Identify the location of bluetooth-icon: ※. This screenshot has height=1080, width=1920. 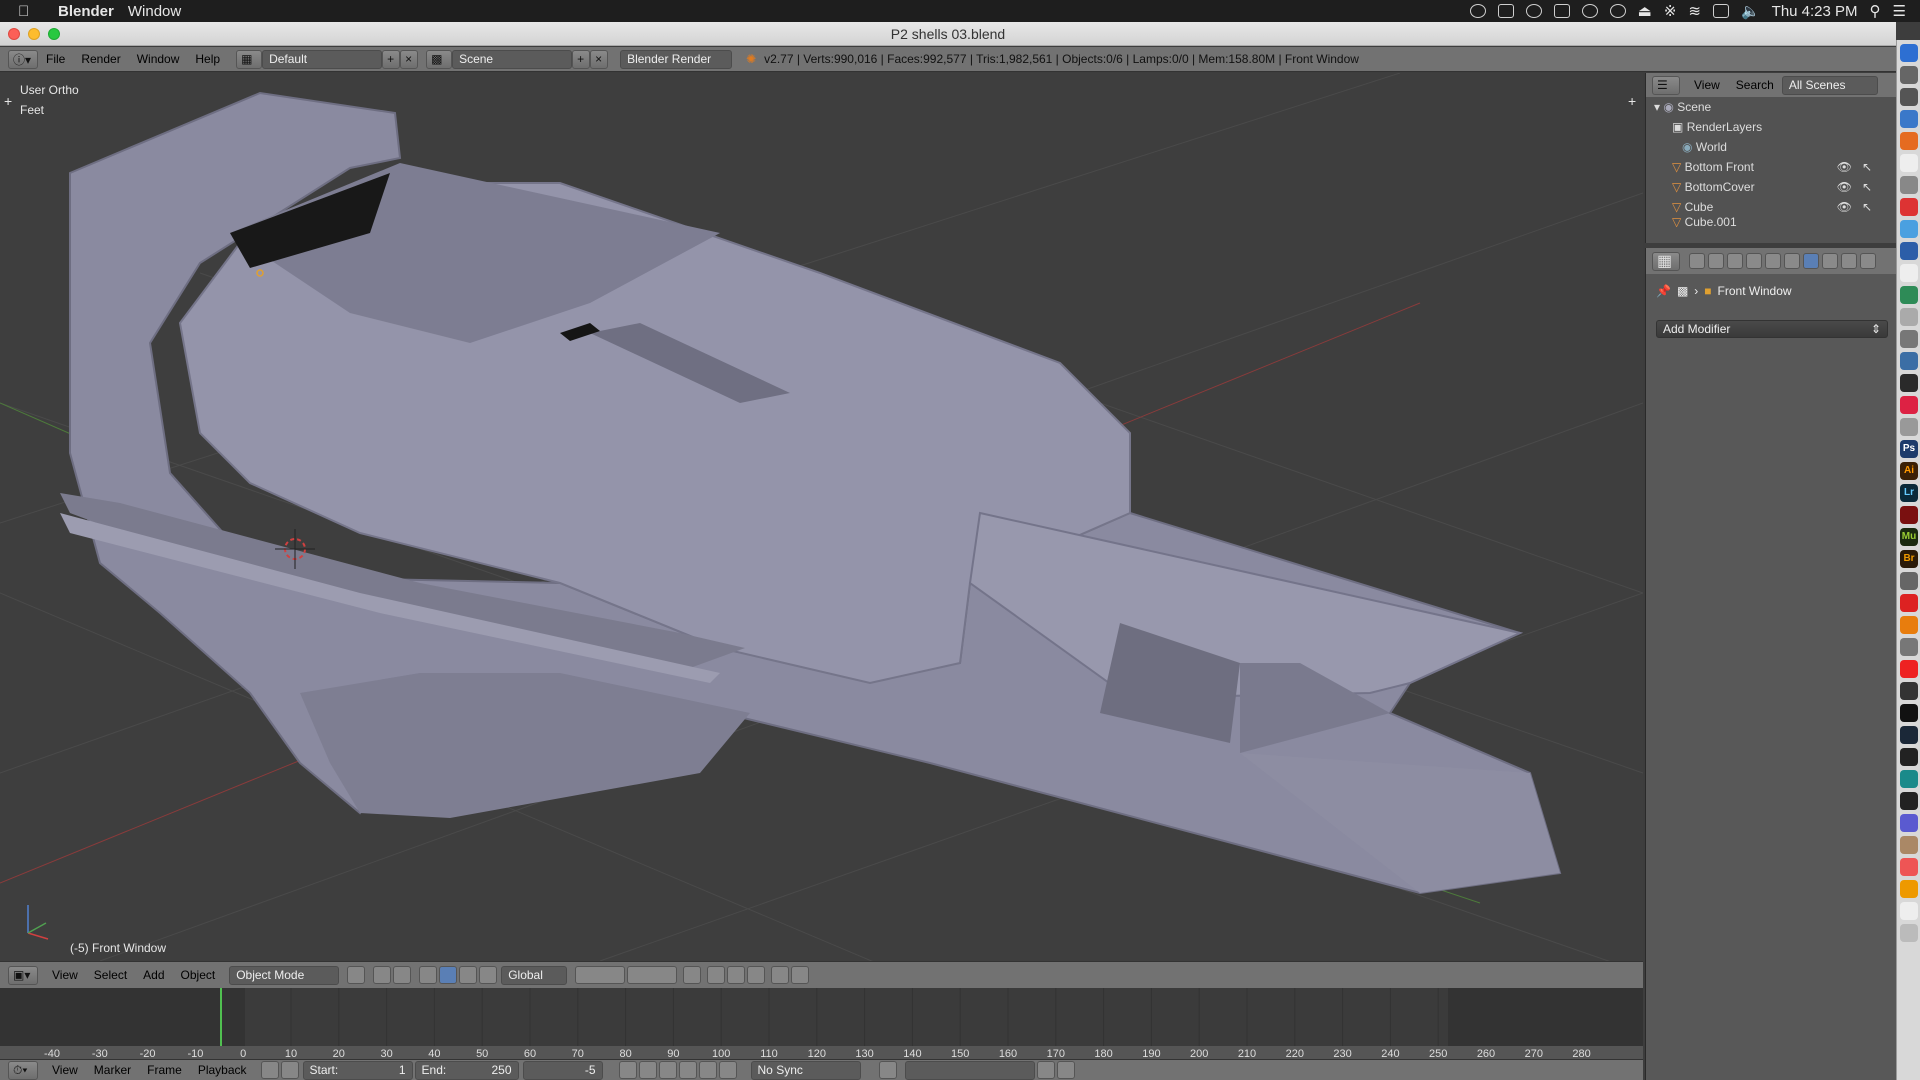
(1670, 11).